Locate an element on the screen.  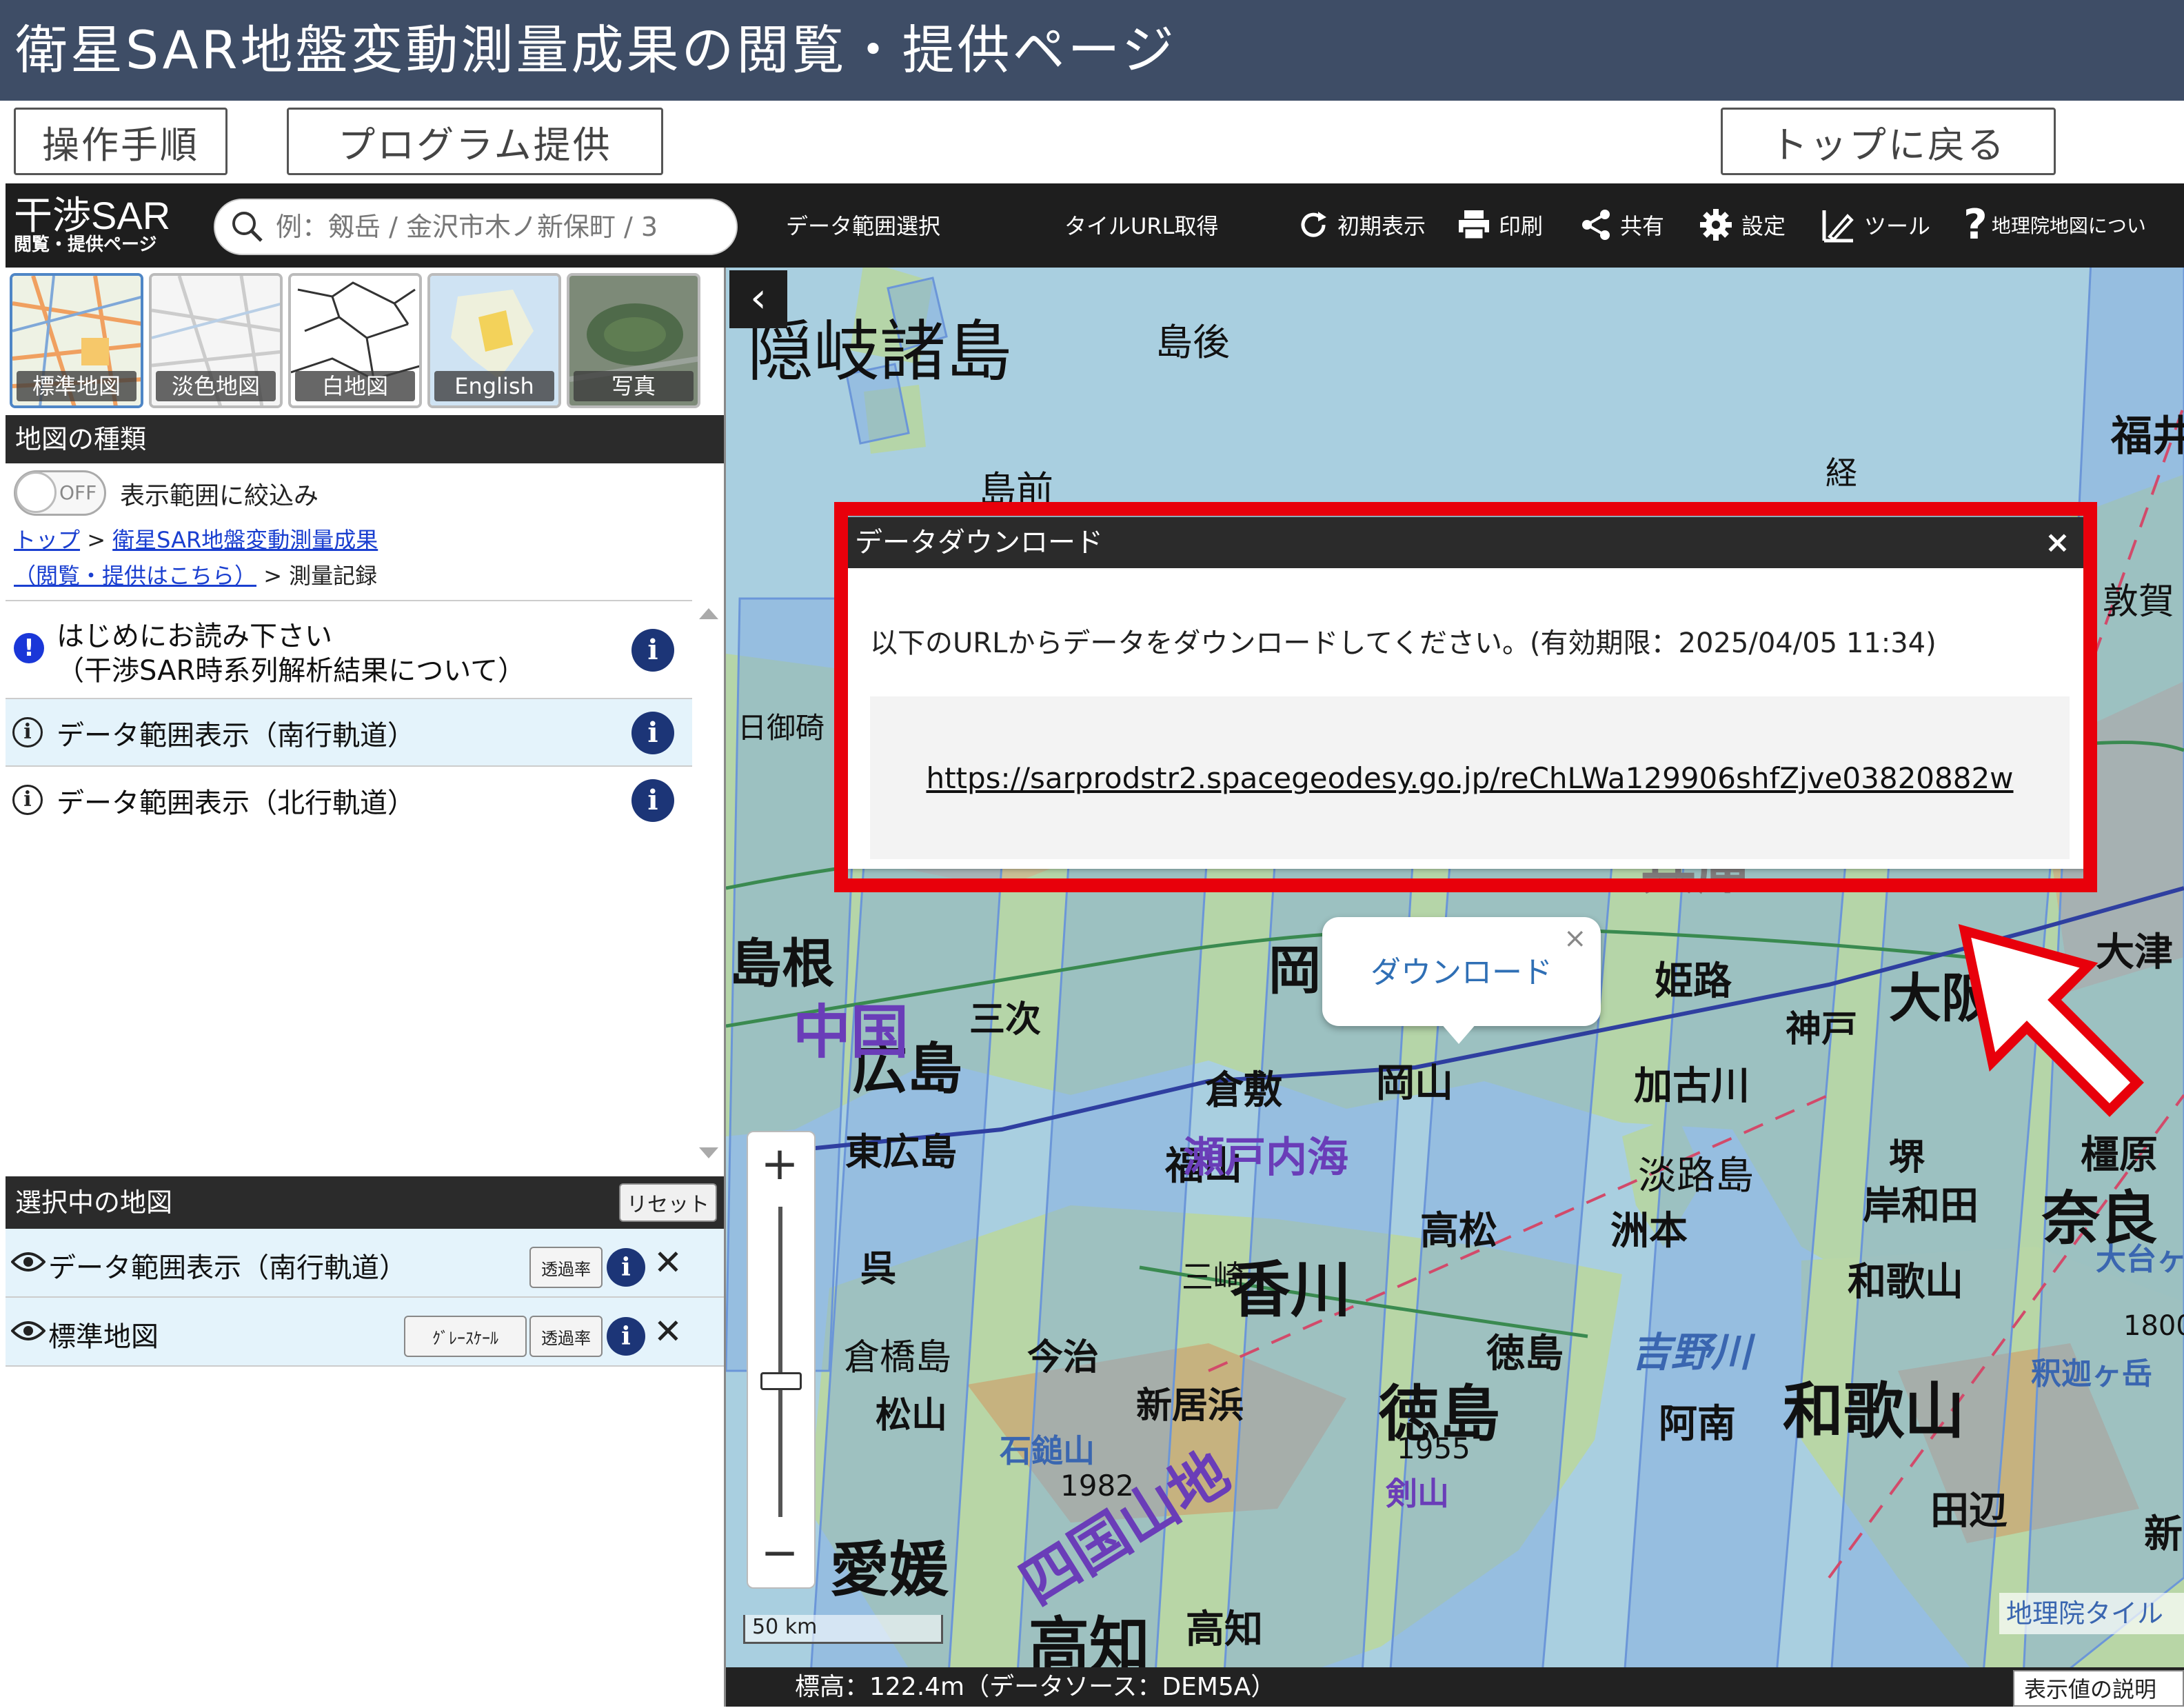
map-label: 敦賀 is located at coordinates (2139, 602).